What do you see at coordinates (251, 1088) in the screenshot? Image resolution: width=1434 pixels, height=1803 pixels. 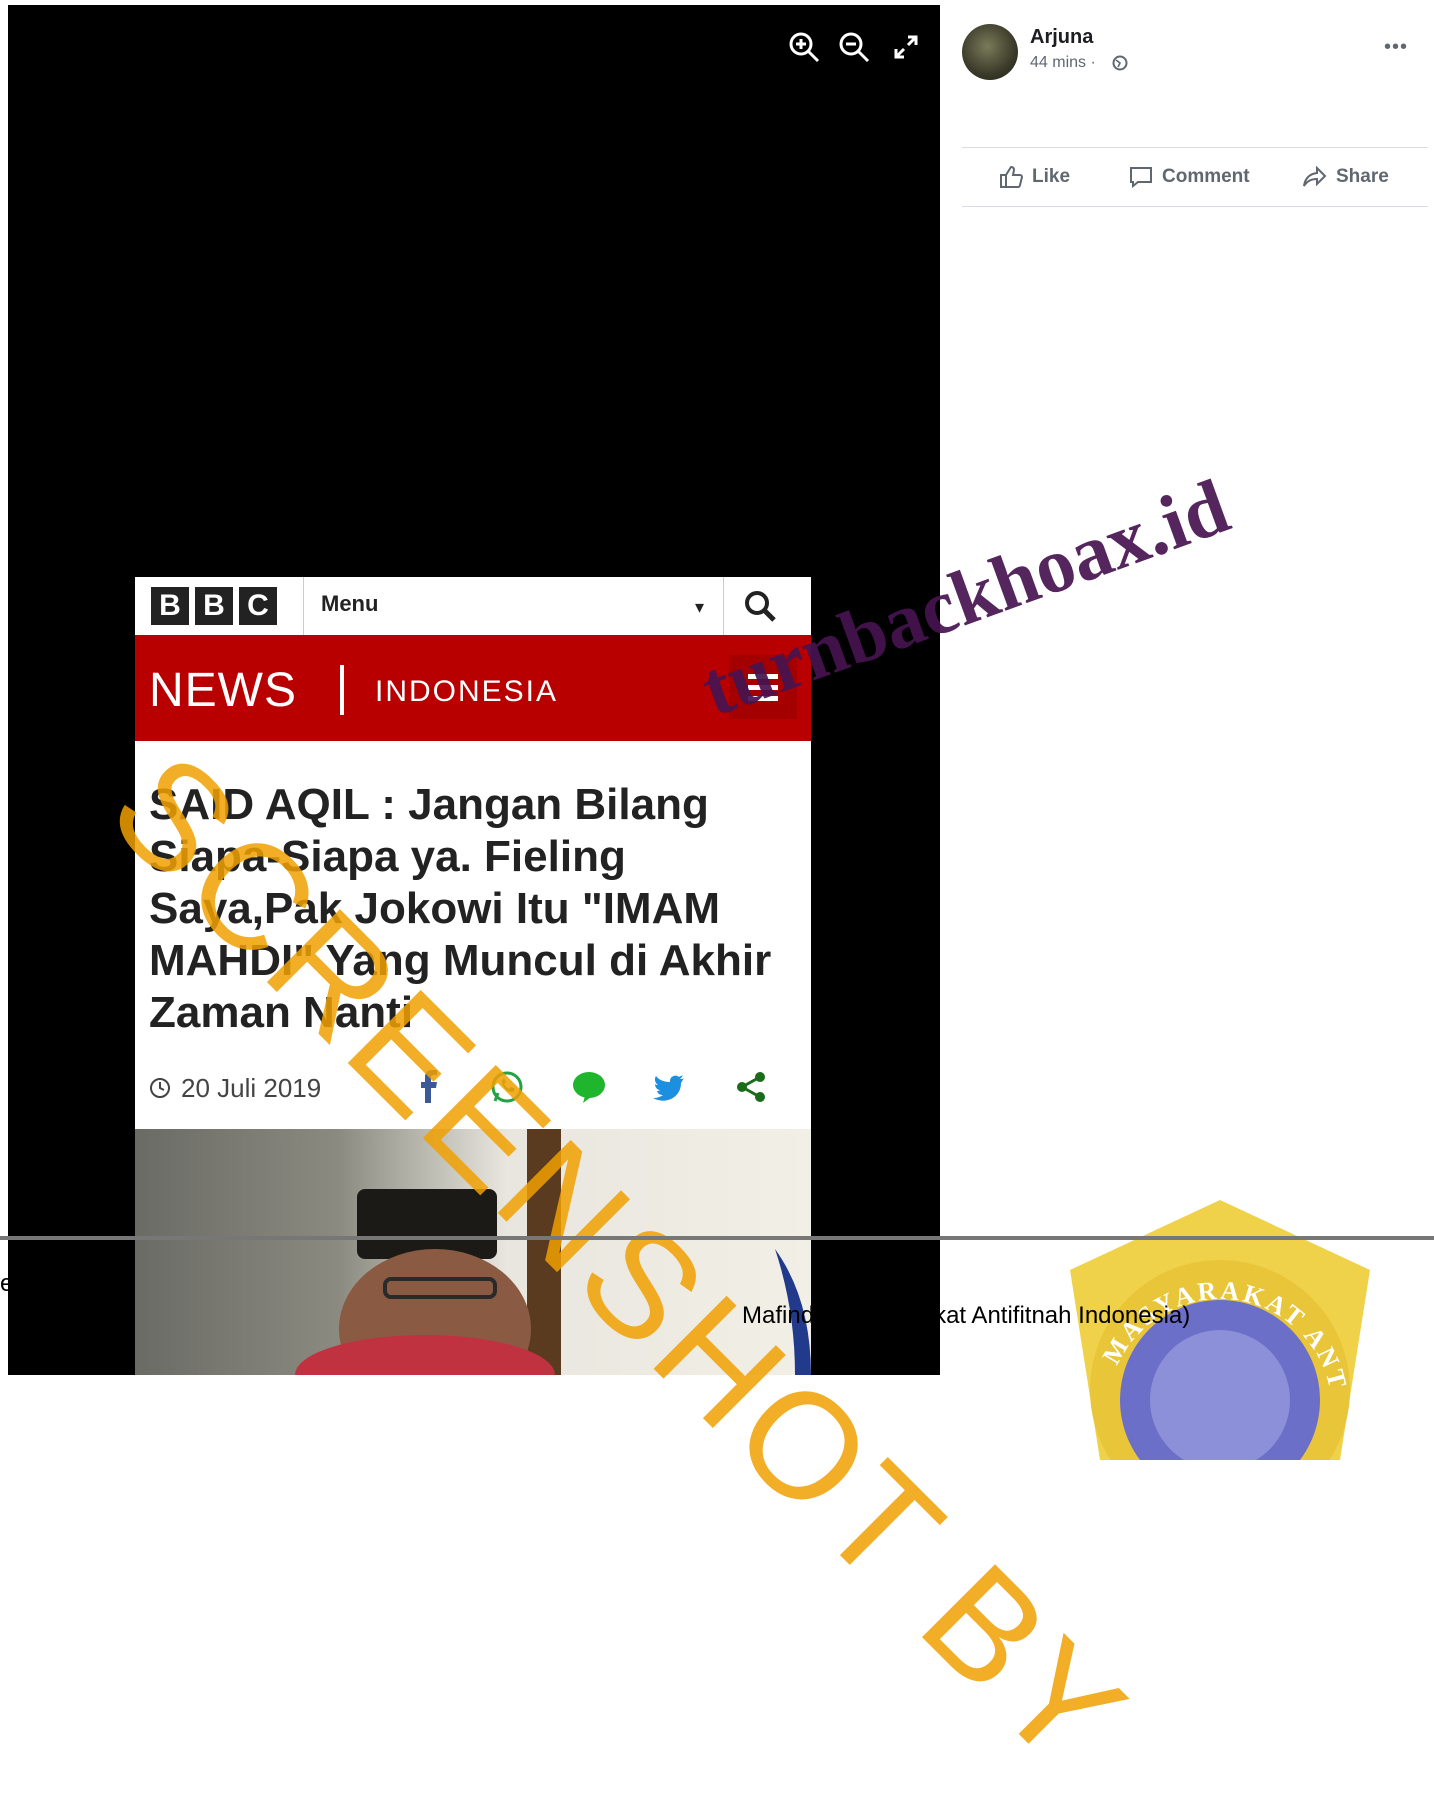 I see `article-date: 20 Juli 2019` at bounding box center [251, 1088].